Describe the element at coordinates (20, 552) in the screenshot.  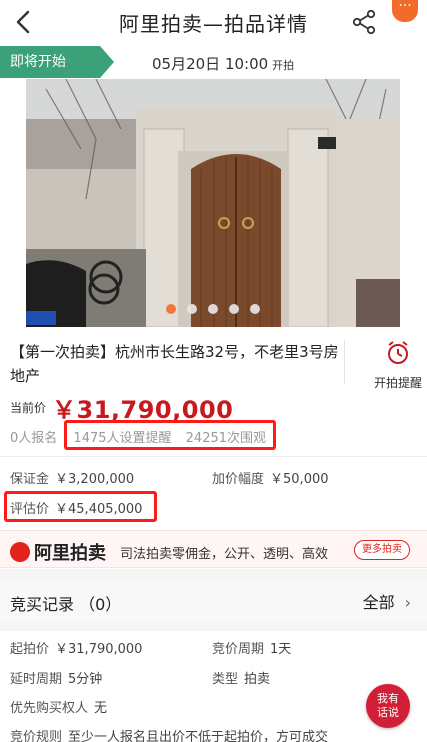
I see `logo-mark-icon` at that location.